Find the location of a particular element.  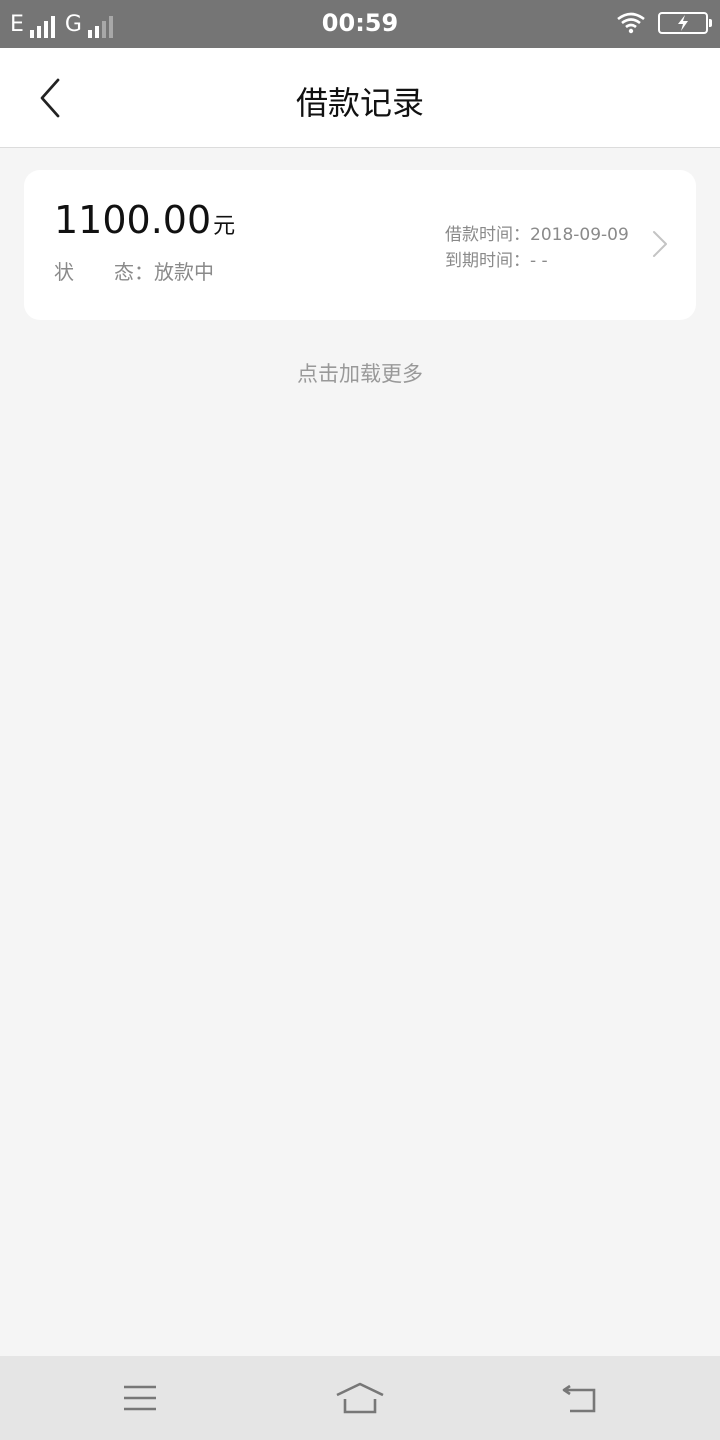

load-more-button: 点击加载更多 is located at coordinates (360, 373).